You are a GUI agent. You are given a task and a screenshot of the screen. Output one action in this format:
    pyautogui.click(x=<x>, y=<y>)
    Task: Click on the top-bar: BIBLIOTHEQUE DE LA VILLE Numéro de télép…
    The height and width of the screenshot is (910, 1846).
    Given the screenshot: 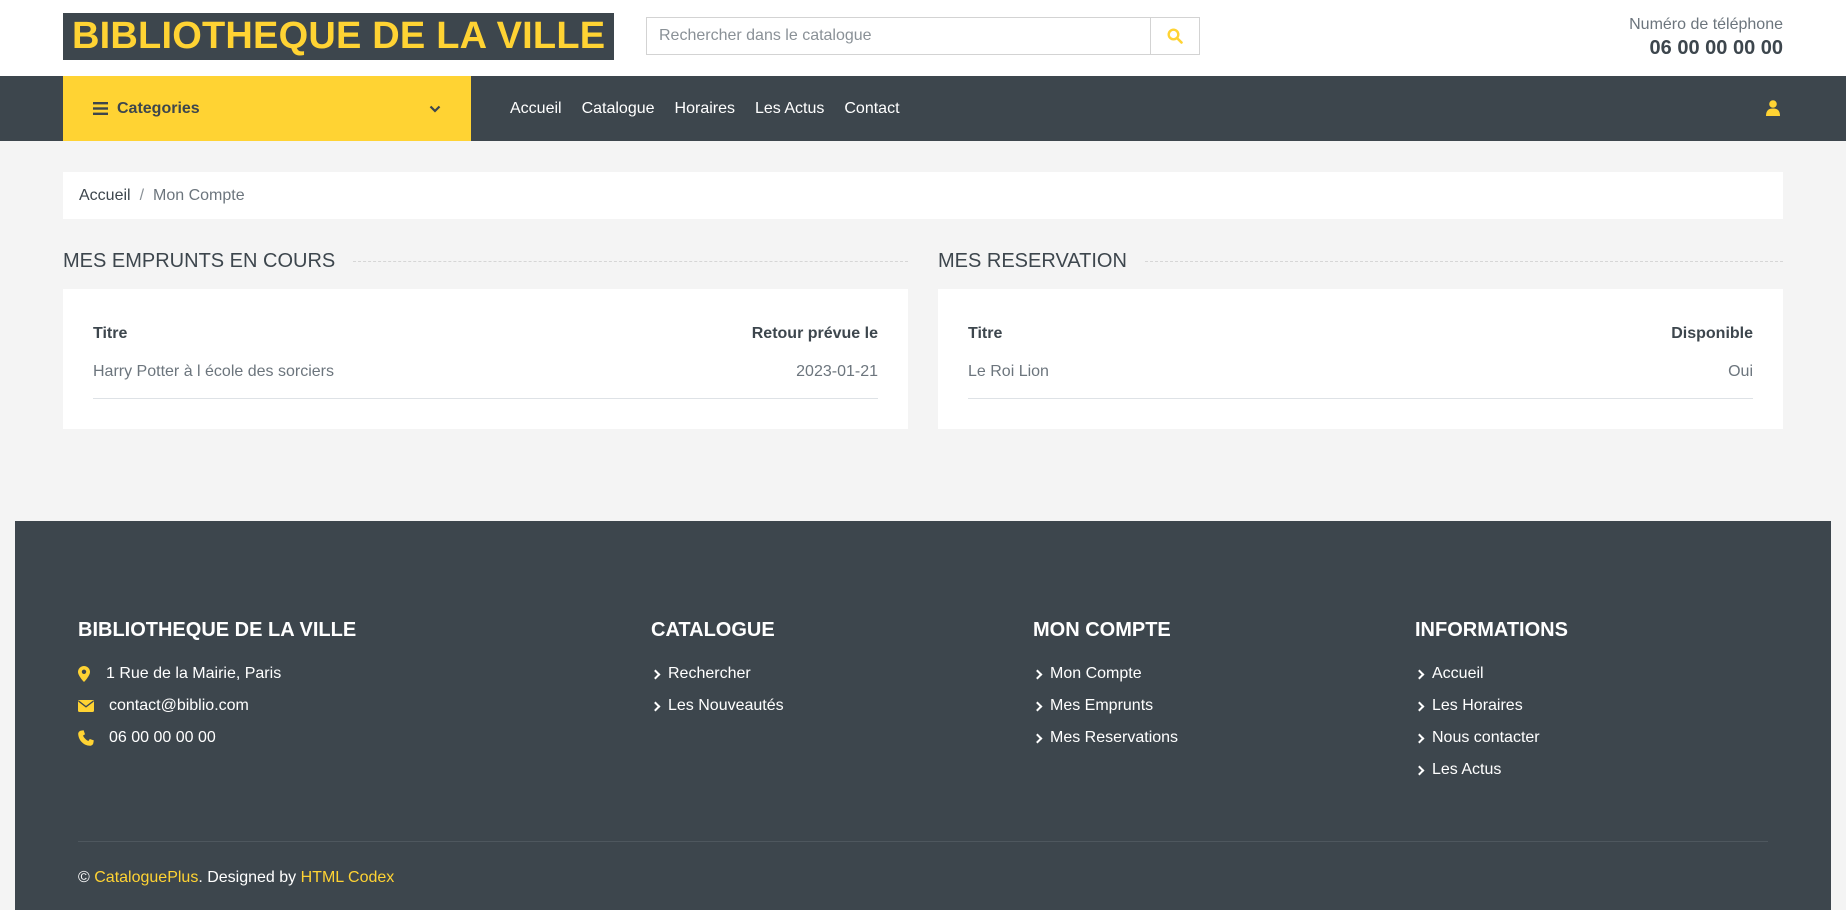 What is the action you would take?
    pyautogui.click(x=923, y=38)
    